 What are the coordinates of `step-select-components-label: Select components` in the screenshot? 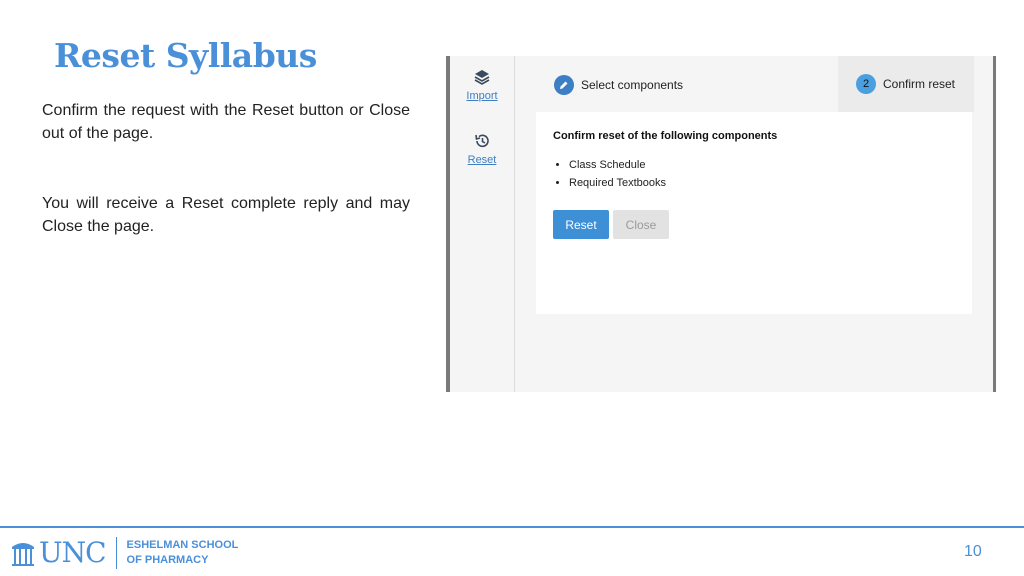 It's located at (632, 85).